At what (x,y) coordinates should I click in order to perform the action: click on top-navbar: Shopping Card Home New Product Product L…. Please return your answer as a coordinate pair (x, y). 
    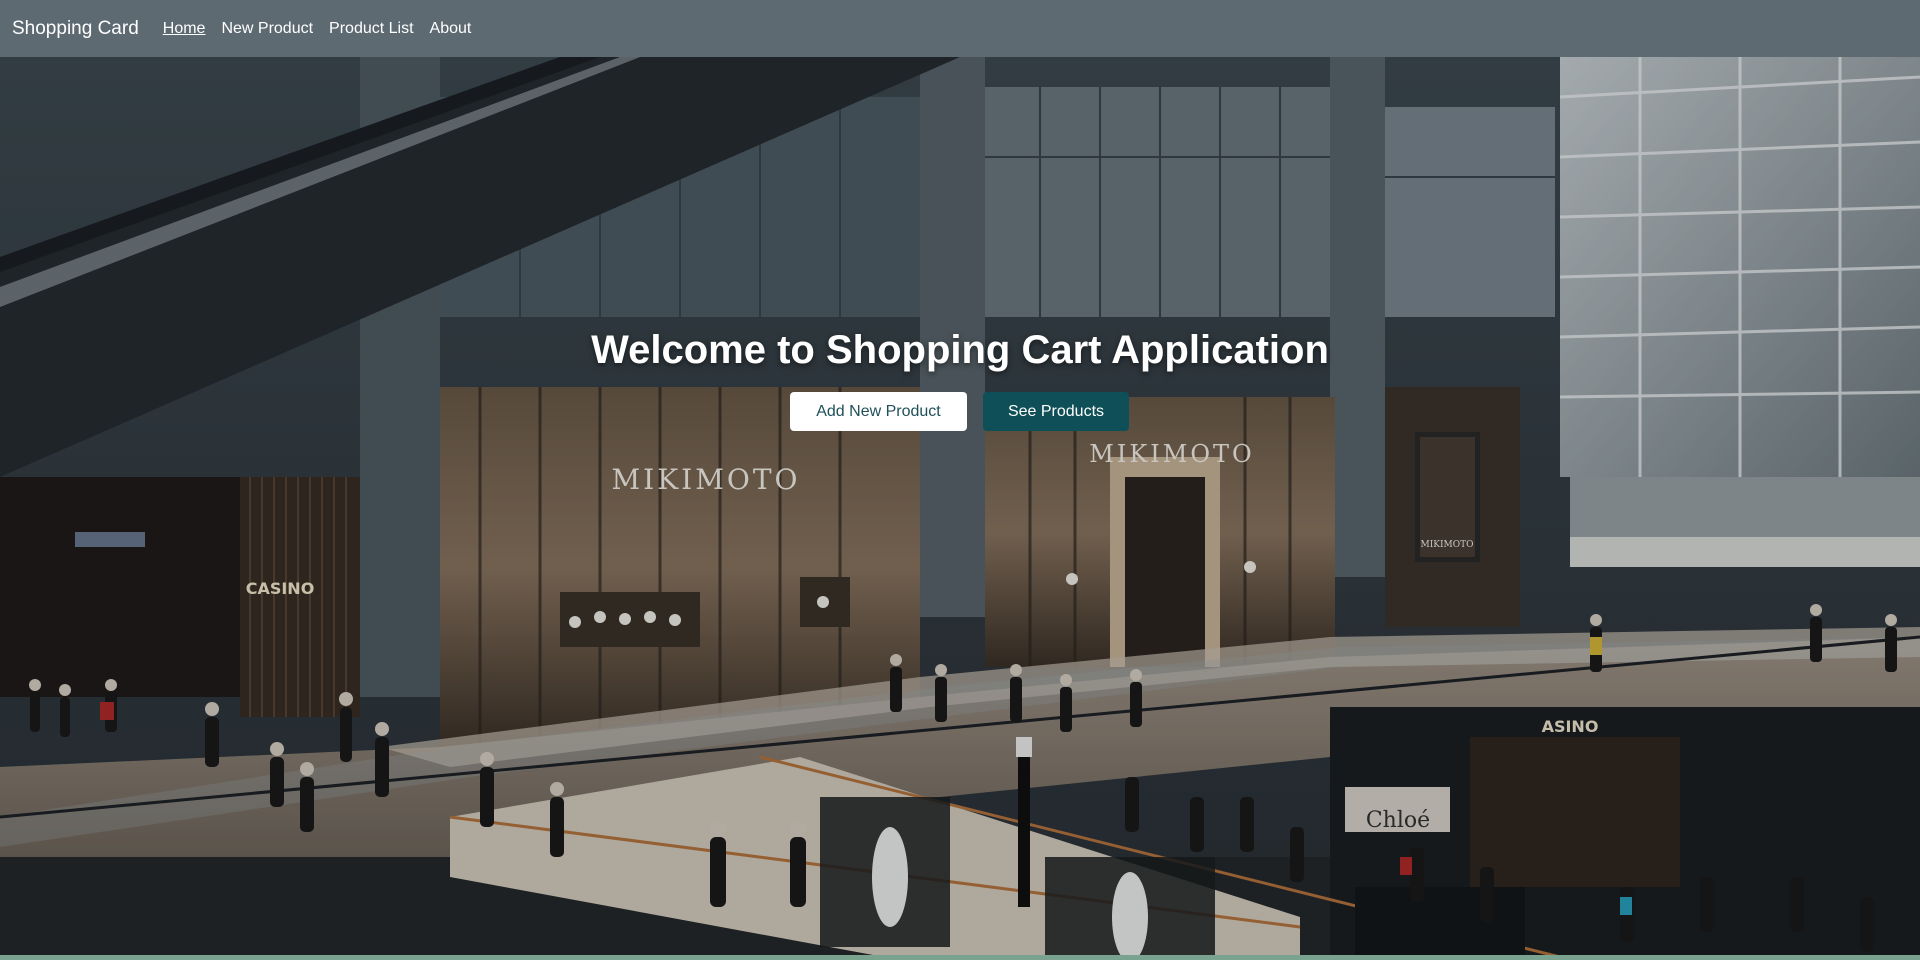
    Looking at the image, I should click on (960, 28).